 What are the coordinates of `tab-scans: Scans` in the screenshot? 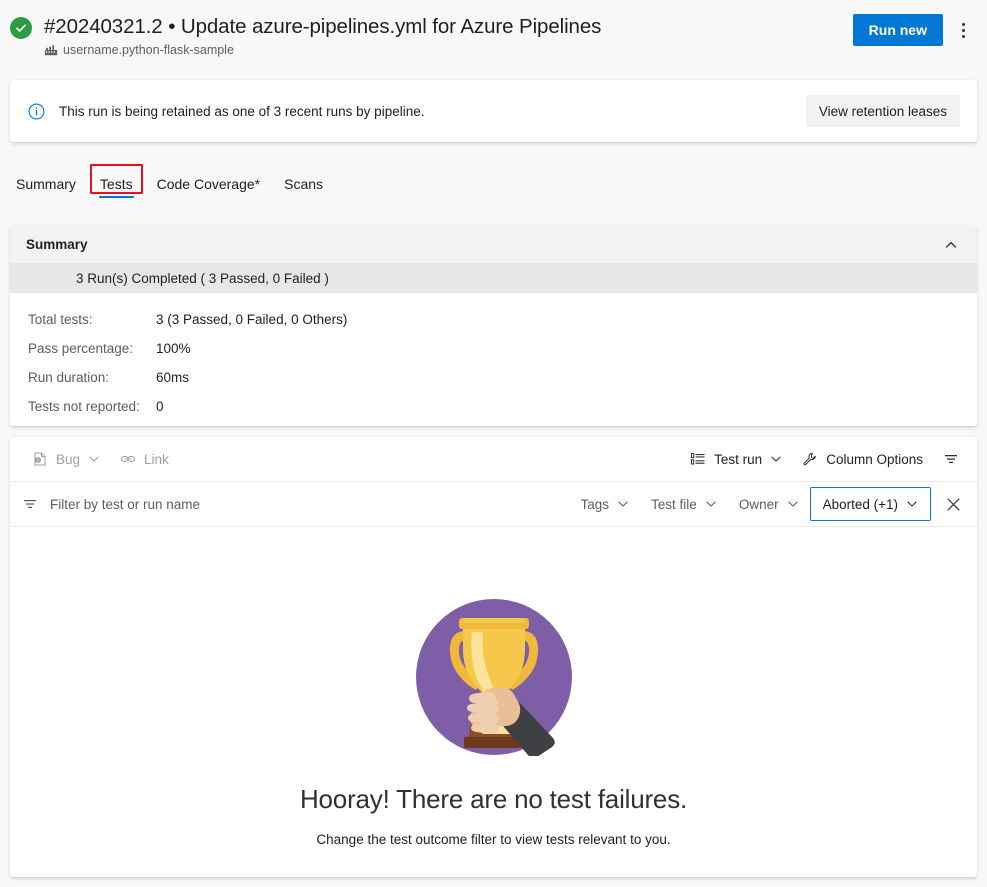 It's located at (303, 185).